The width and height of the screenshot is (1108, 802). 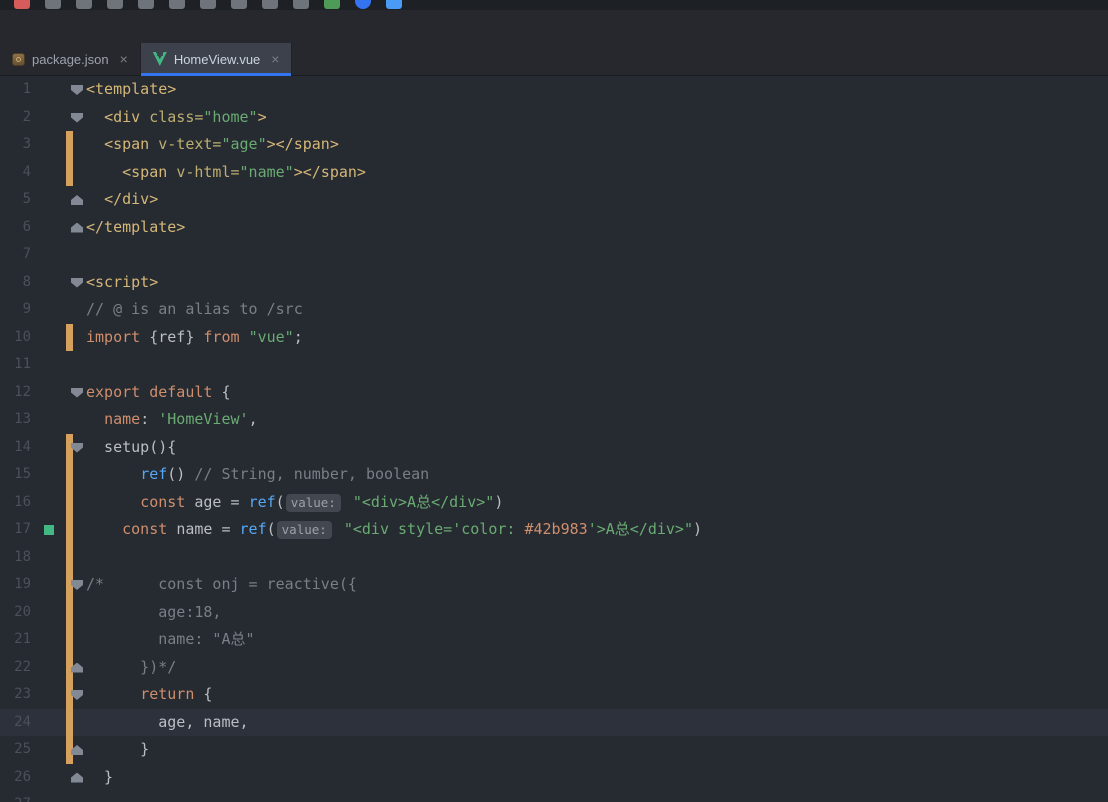 What do you see at coordinates (597, 200) in the screenshot?
I see `code-text: </div>` at bounding box center [597, 200].